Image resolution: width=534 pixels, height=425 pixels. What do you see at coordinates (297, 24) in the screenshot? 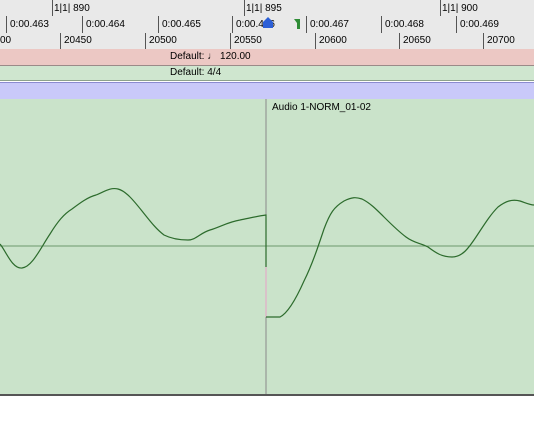
I see `flag-marker-icon` at bounding box center [297, 24].